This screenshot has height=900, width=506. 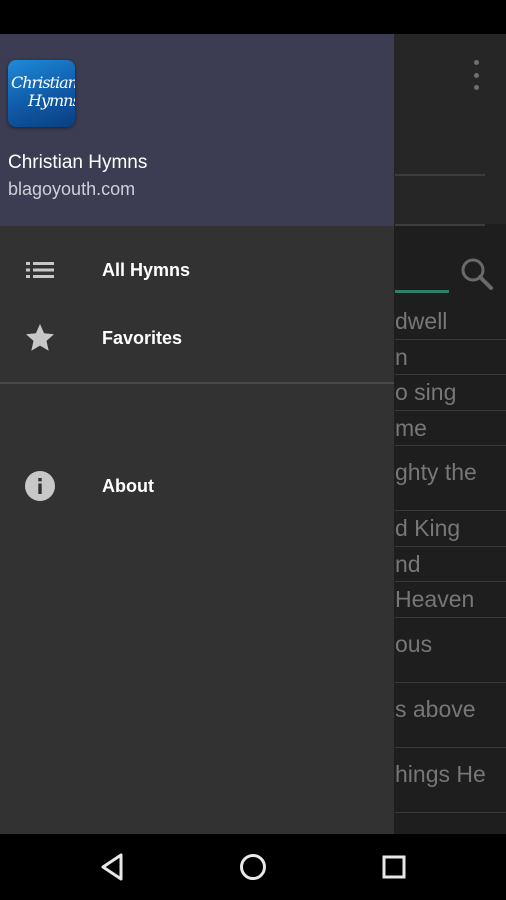 What do you see at coordinates (450, 715) in the screenshot?
I see `list-item: s above` at bounding box center [450, 715].